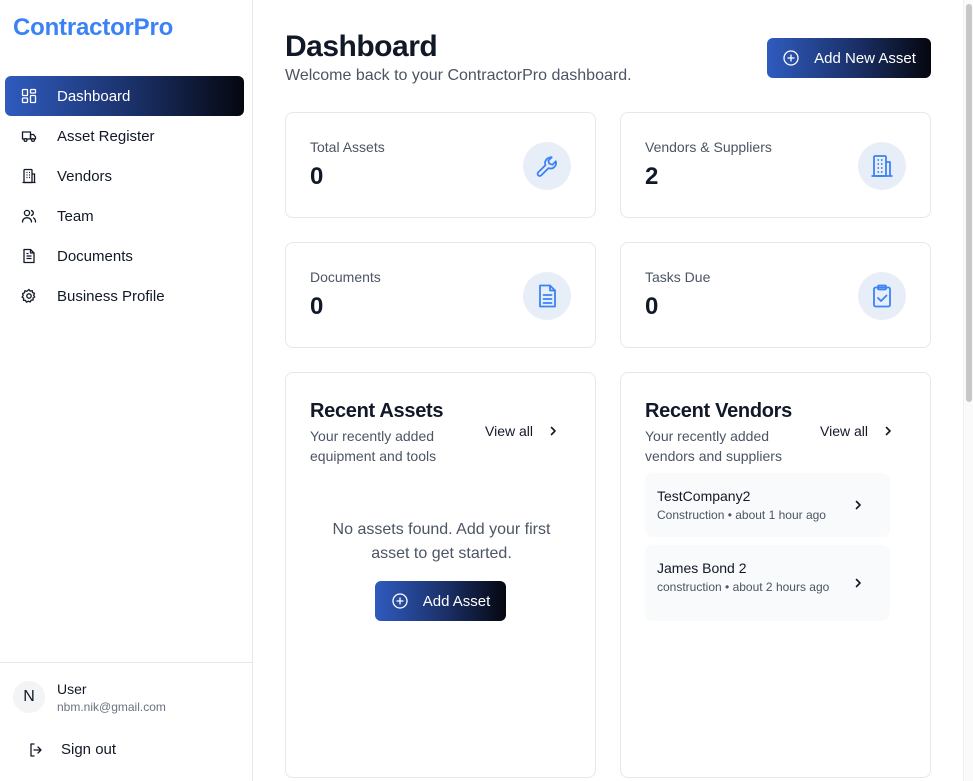  Describe the element at coordinates (652, 176) in the screenshot. I see `stat-value: 2` at that location.